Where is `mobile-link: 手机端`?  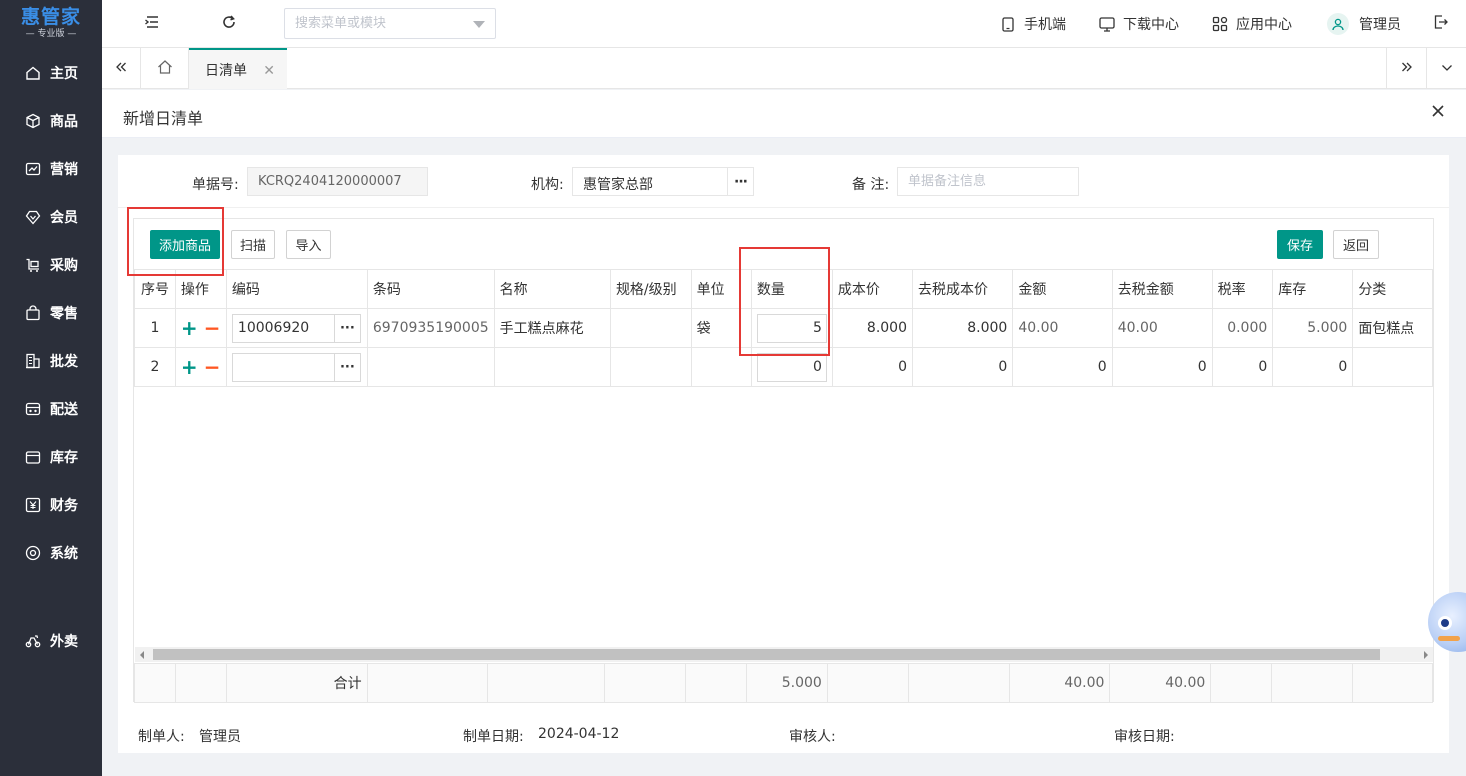 mobile-link: 手机端 is located at coordinates (1033, 24).